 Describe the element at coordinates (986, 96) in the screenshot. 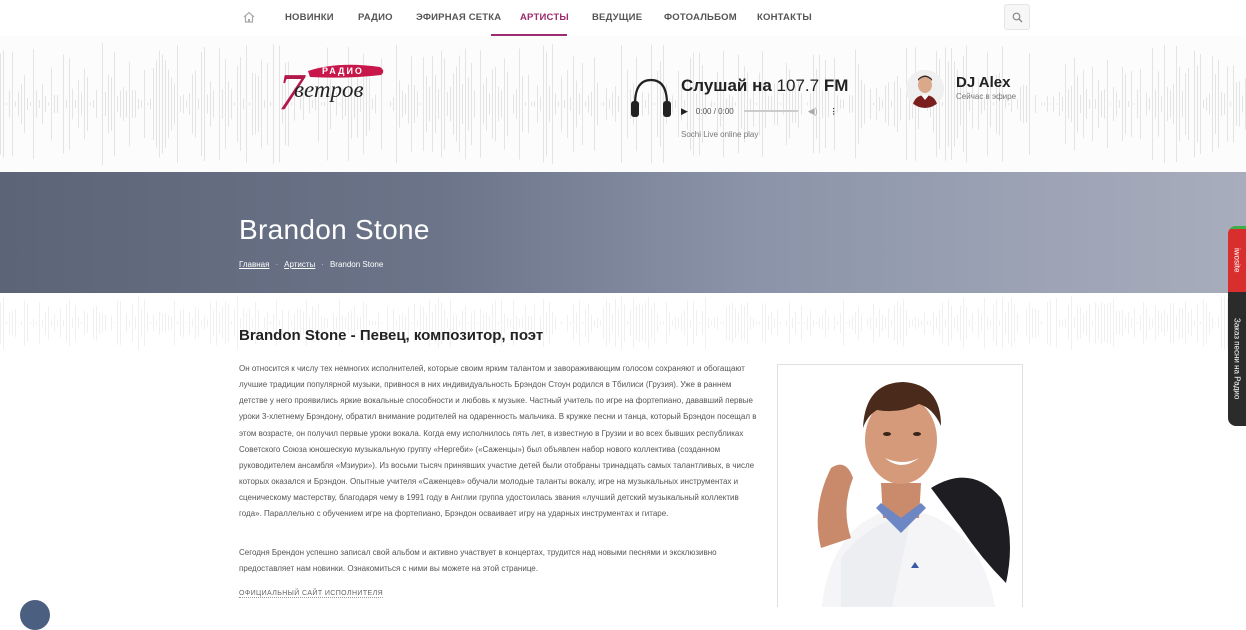

I see `dj-status: Сейчас в эфире` at that location.